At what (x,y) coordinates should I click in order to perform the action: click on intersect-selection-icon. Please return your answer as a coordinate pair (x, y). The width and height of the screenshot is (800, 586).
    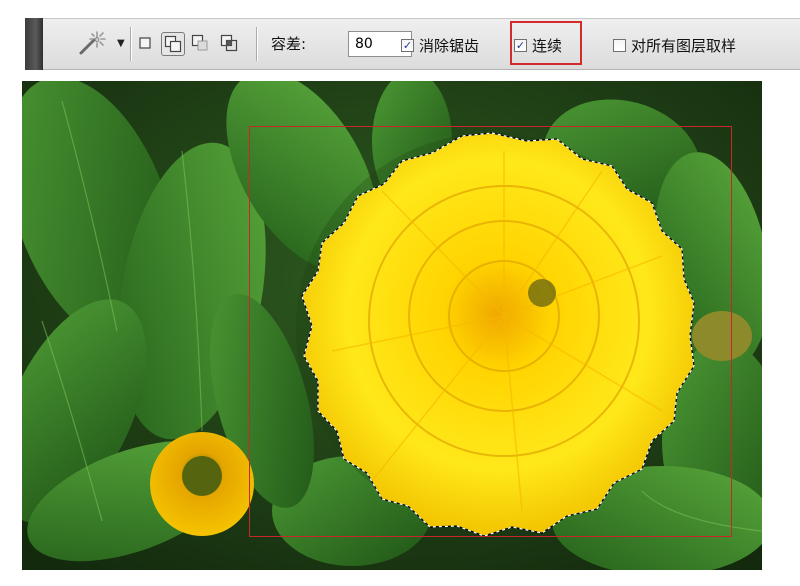
    Looking at the image, I should click on (229, 43).